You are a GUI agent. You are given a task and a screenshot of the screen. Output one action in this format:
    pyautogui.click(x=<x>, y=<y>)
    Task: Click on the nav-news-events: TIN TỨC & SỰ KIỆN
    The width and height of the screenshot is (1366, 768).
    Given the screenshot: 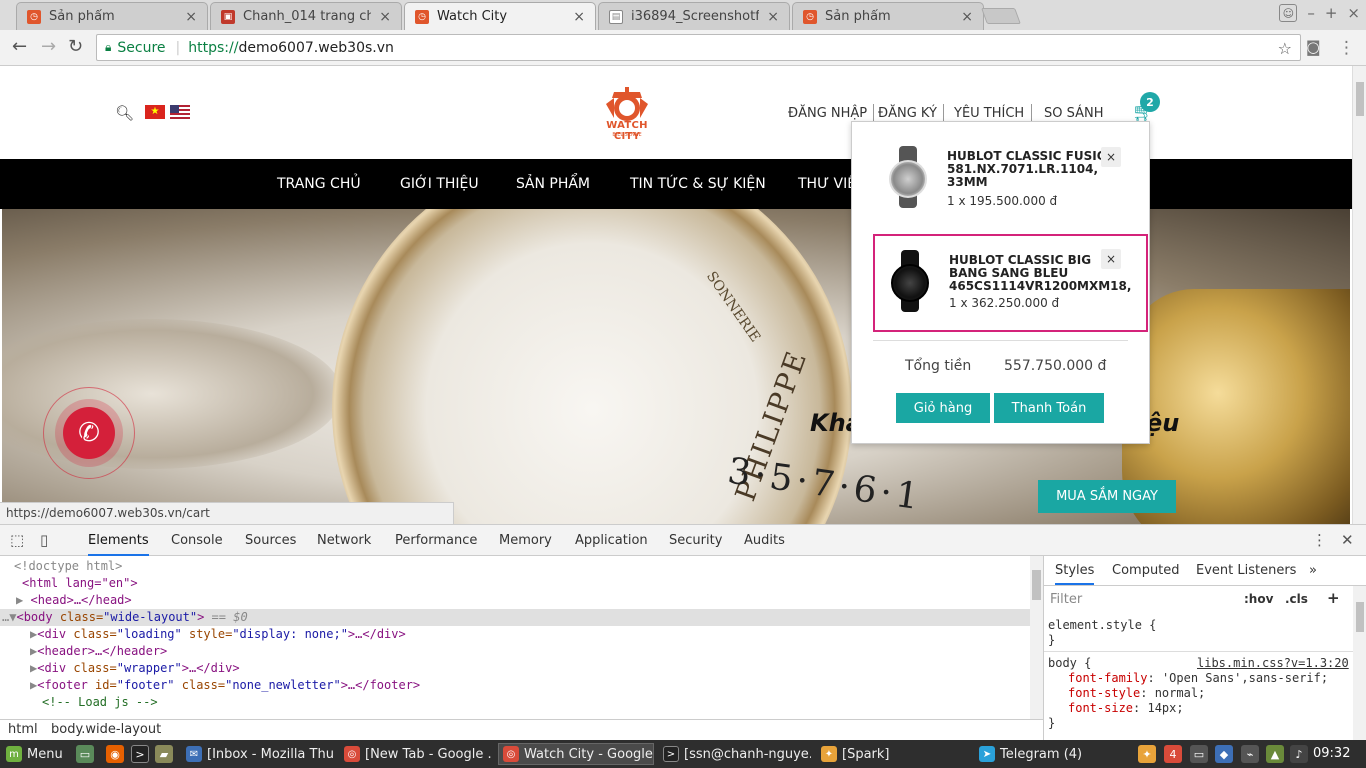 What is the action you would take?
    pyautogui.click(x=698, y=184)
    